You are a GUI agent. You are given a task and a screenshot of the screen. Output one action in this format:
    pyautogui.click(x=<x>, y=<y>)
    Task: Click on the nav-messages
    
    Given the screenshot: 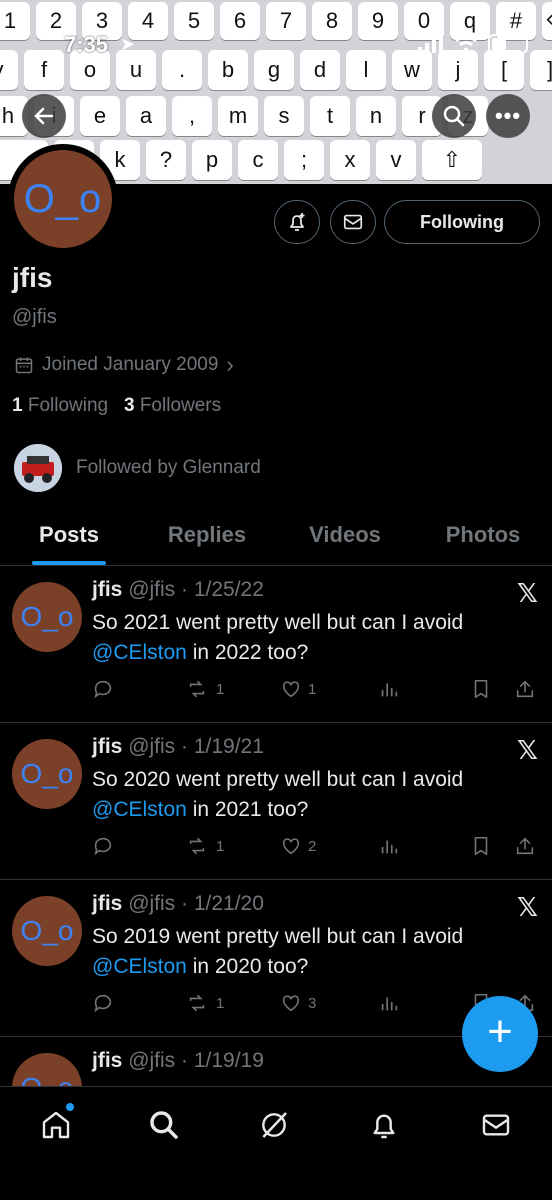 What is the action you would take?
    pyautogui.click(x=496, y=1125)
    